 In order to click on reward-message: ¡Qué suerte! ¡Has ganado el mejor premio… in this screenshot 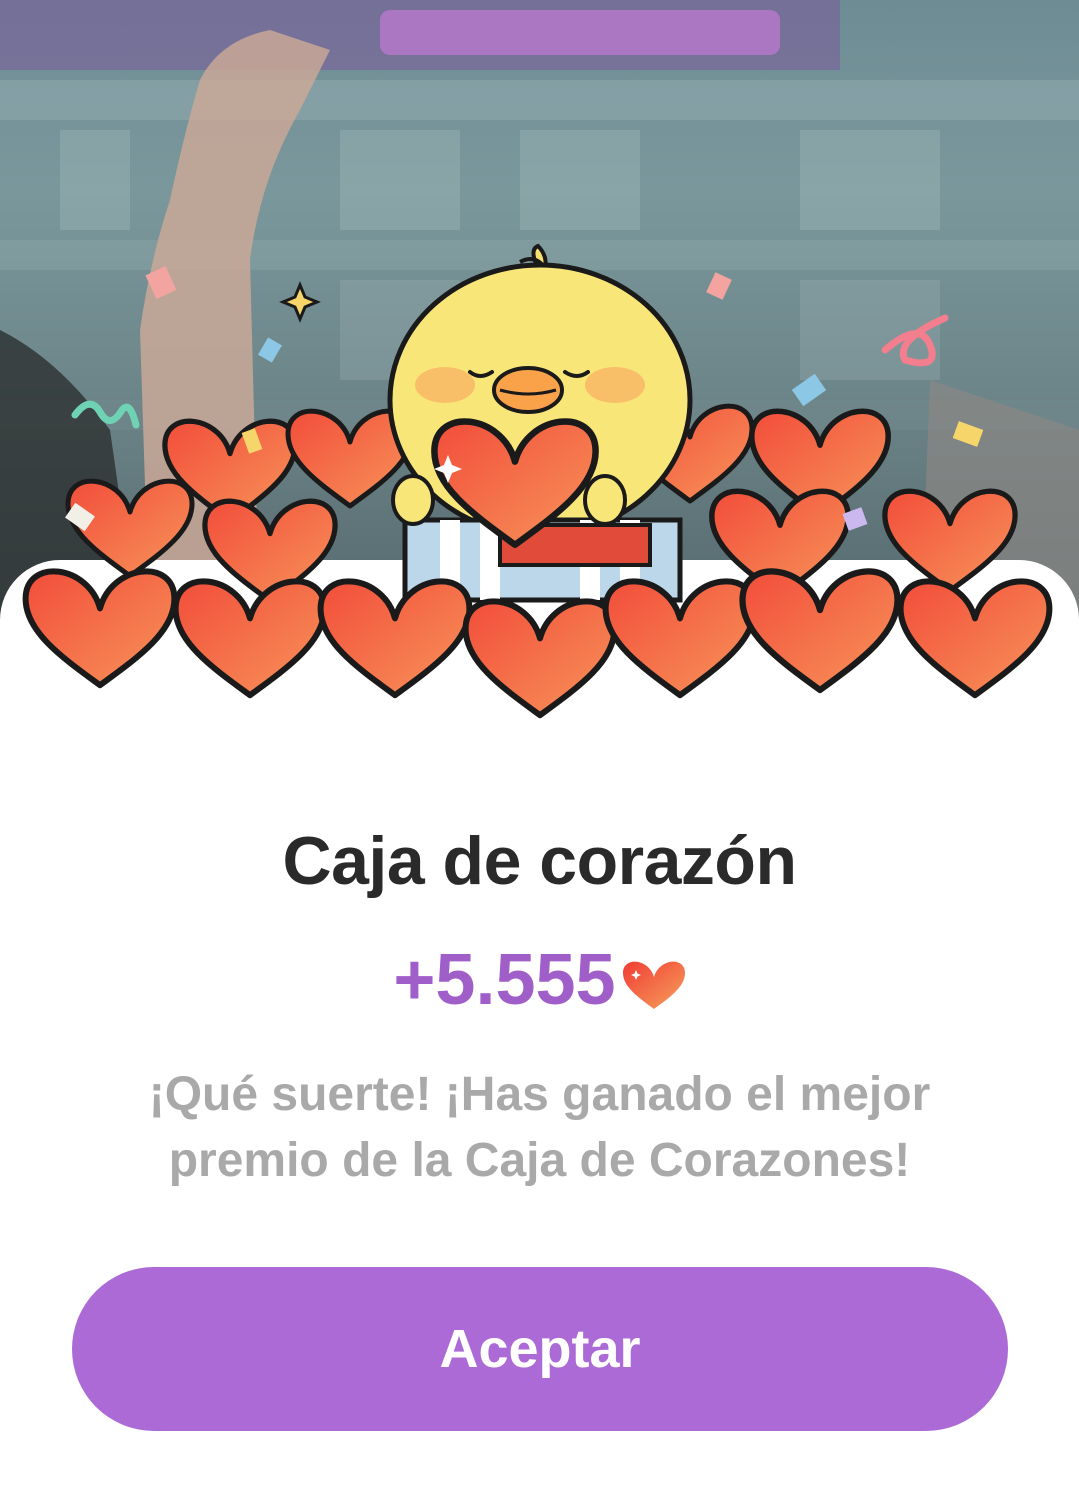, I will do `click(539, 1127)`.